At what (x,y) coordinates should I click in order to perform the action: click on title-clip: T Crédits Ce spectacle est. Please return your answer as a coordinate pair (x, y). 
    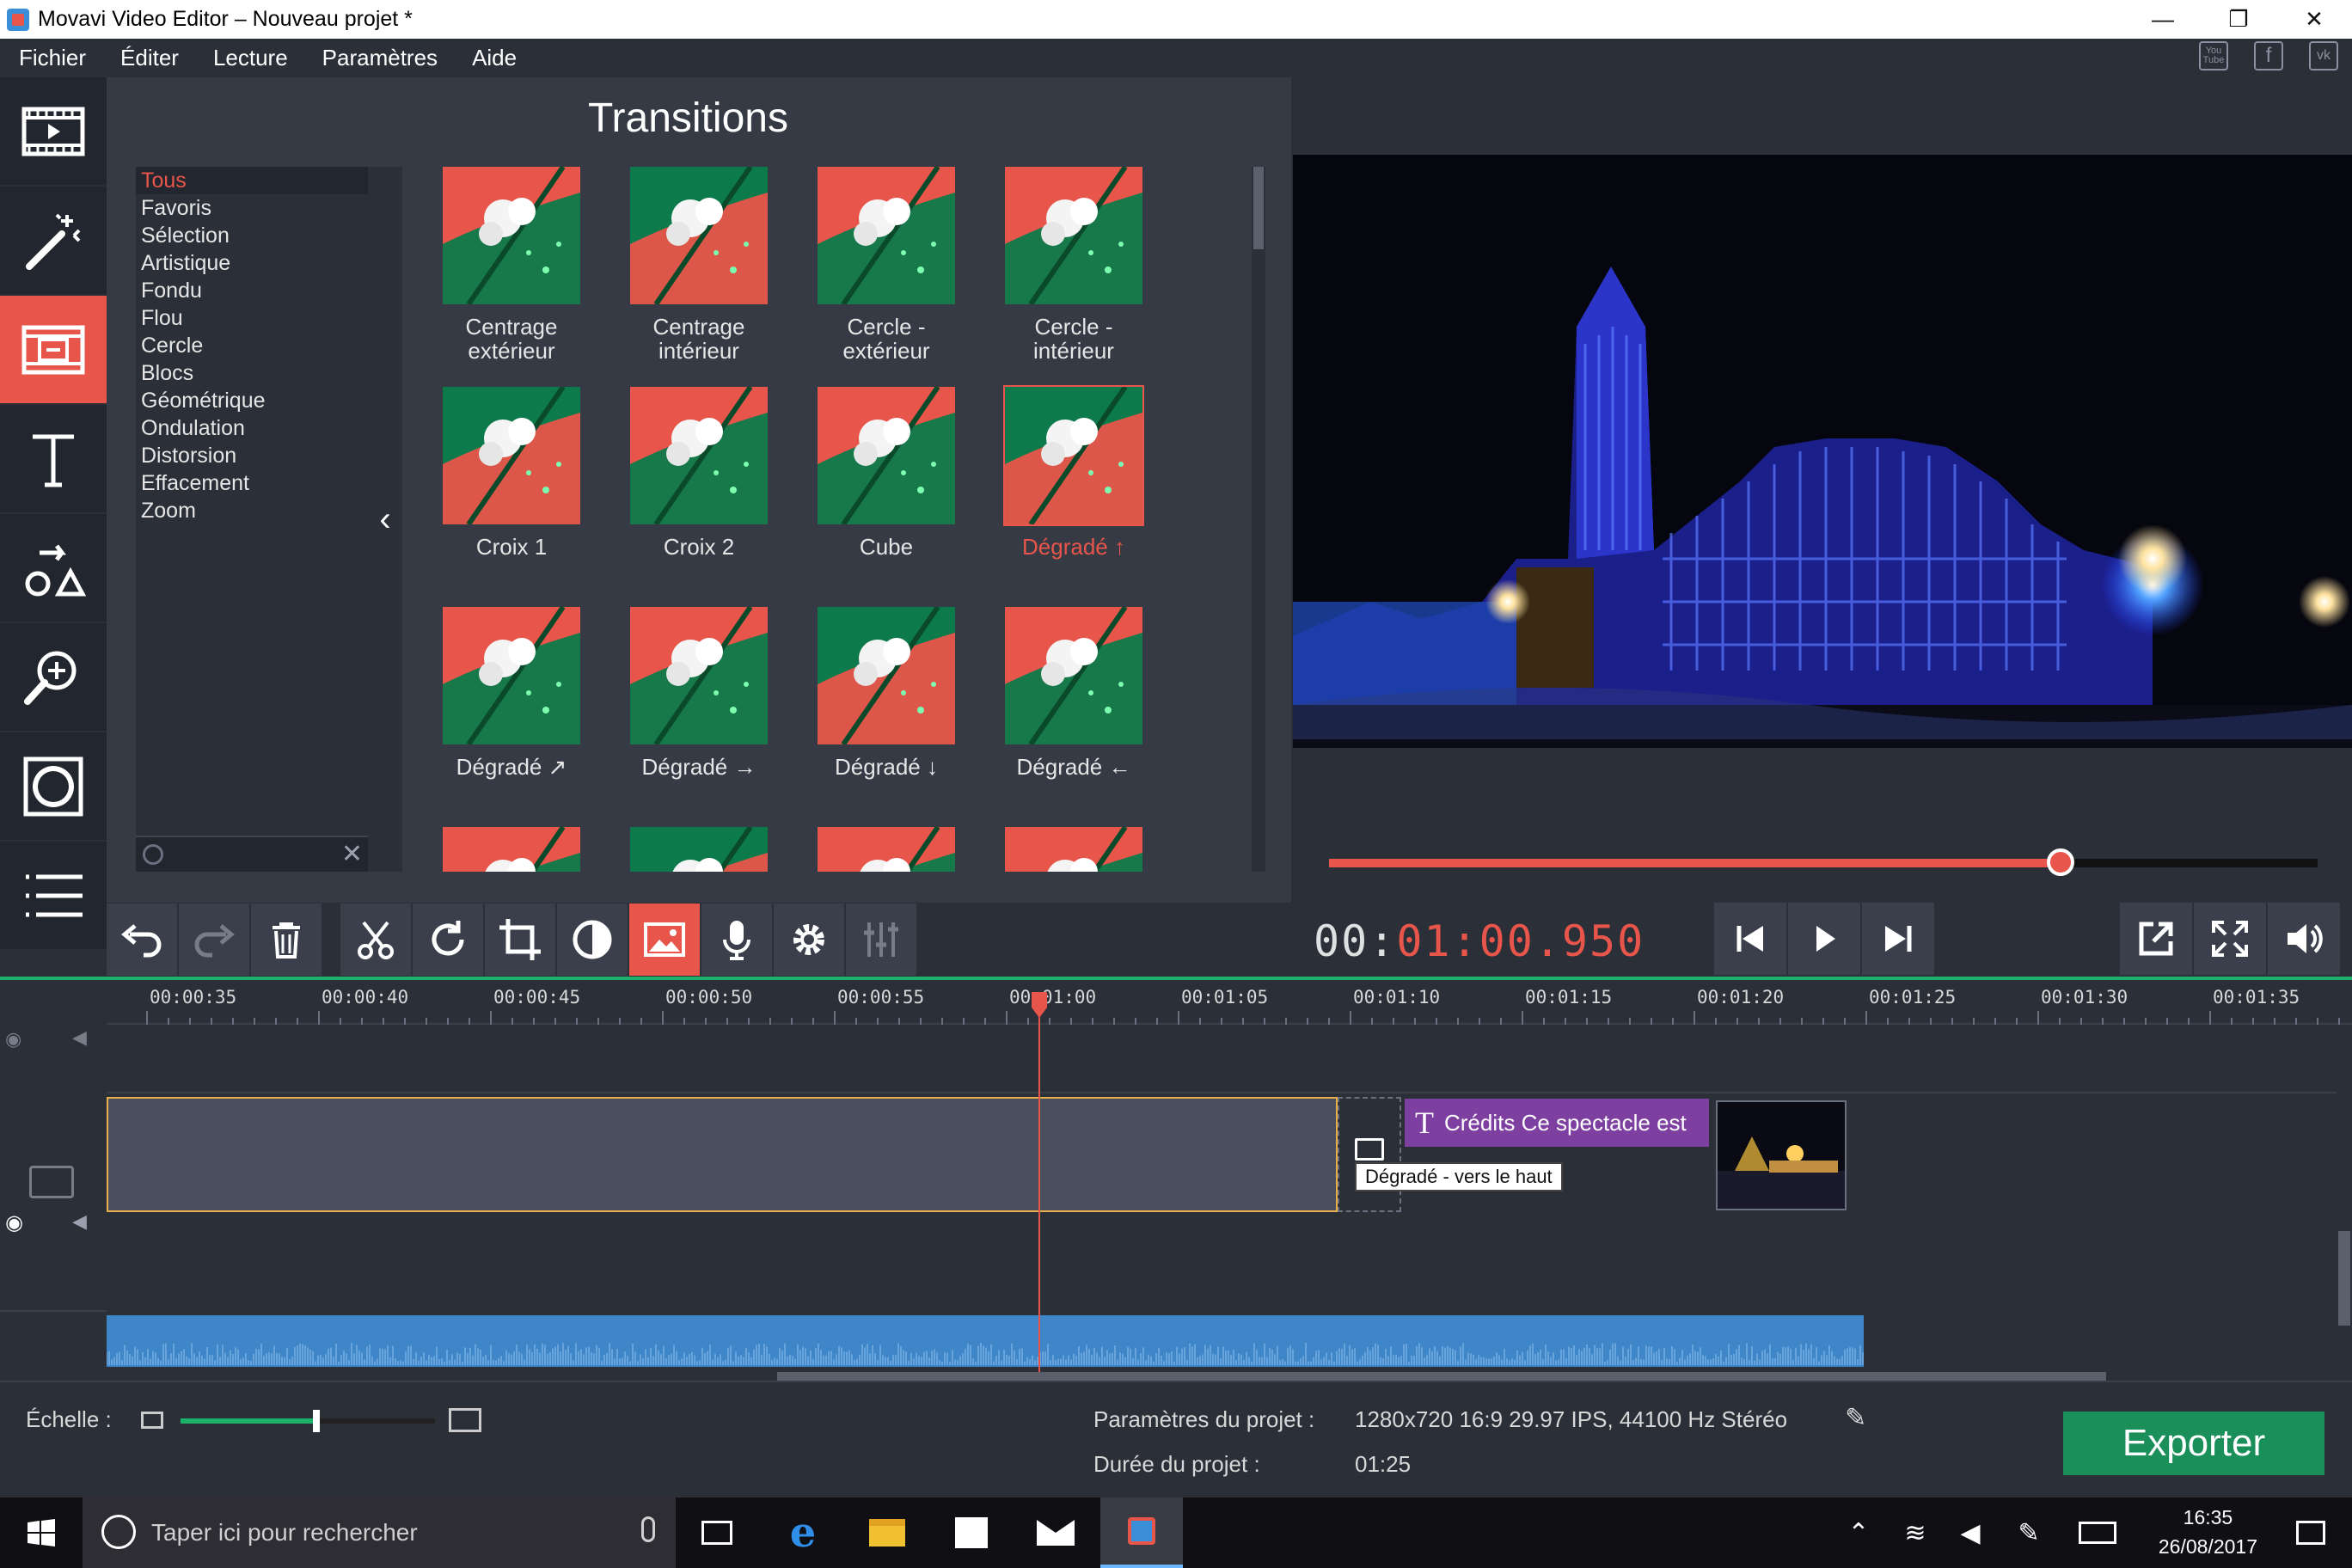
    Looking at the image, I should click on (1557, 1123).